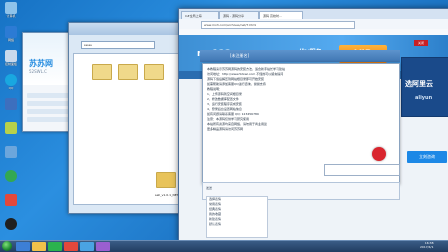 The image size is (448, 252). What do you see at coordinates (11, 16) in the screenshot?
I see `desktop-icon-label: 计算机` at bounding box center [11, 16].